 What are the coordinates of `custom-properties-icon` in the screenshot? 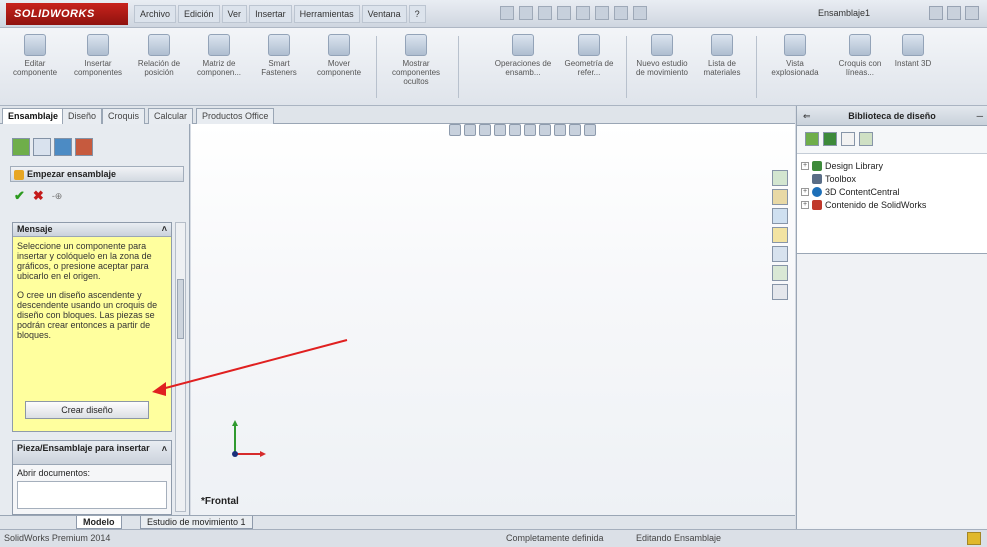 It's located at (780, 273).